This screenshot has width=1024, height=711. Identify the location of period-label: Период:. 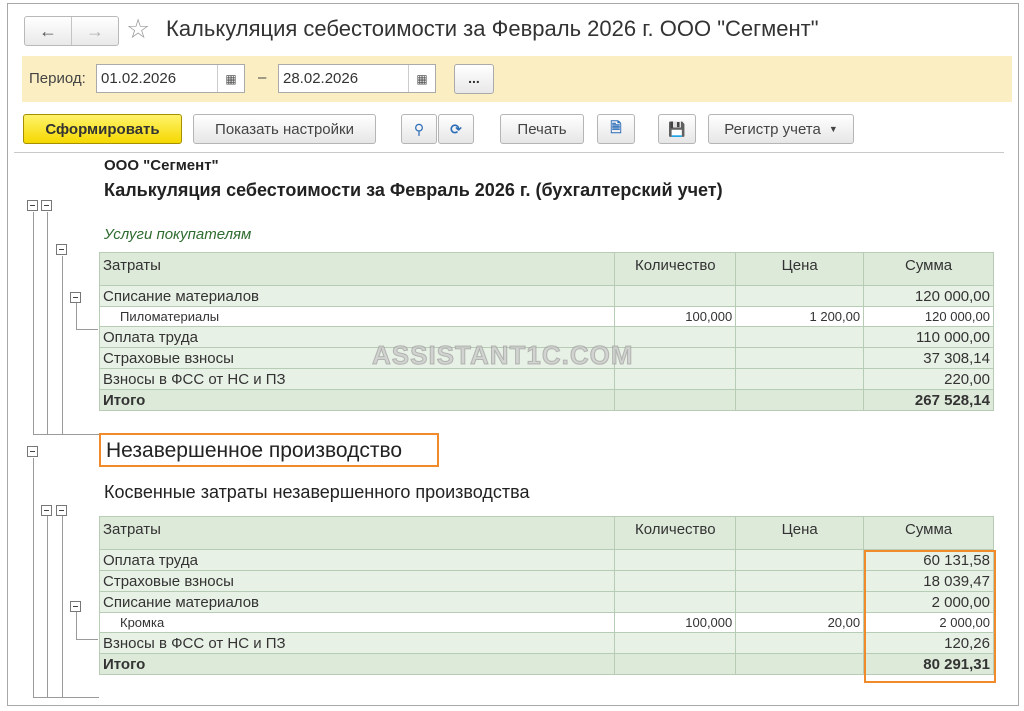
(57, 78).